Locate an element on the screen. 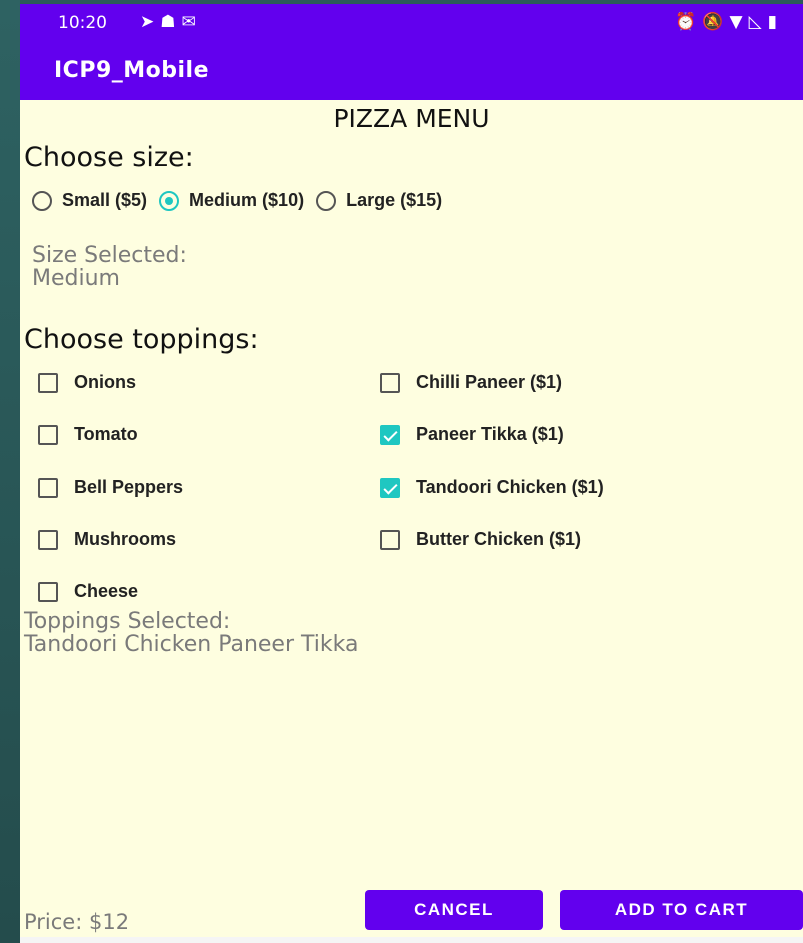 This screenshot has height=943, width=803. radio-large-circle is located at coordinates (326, 200).